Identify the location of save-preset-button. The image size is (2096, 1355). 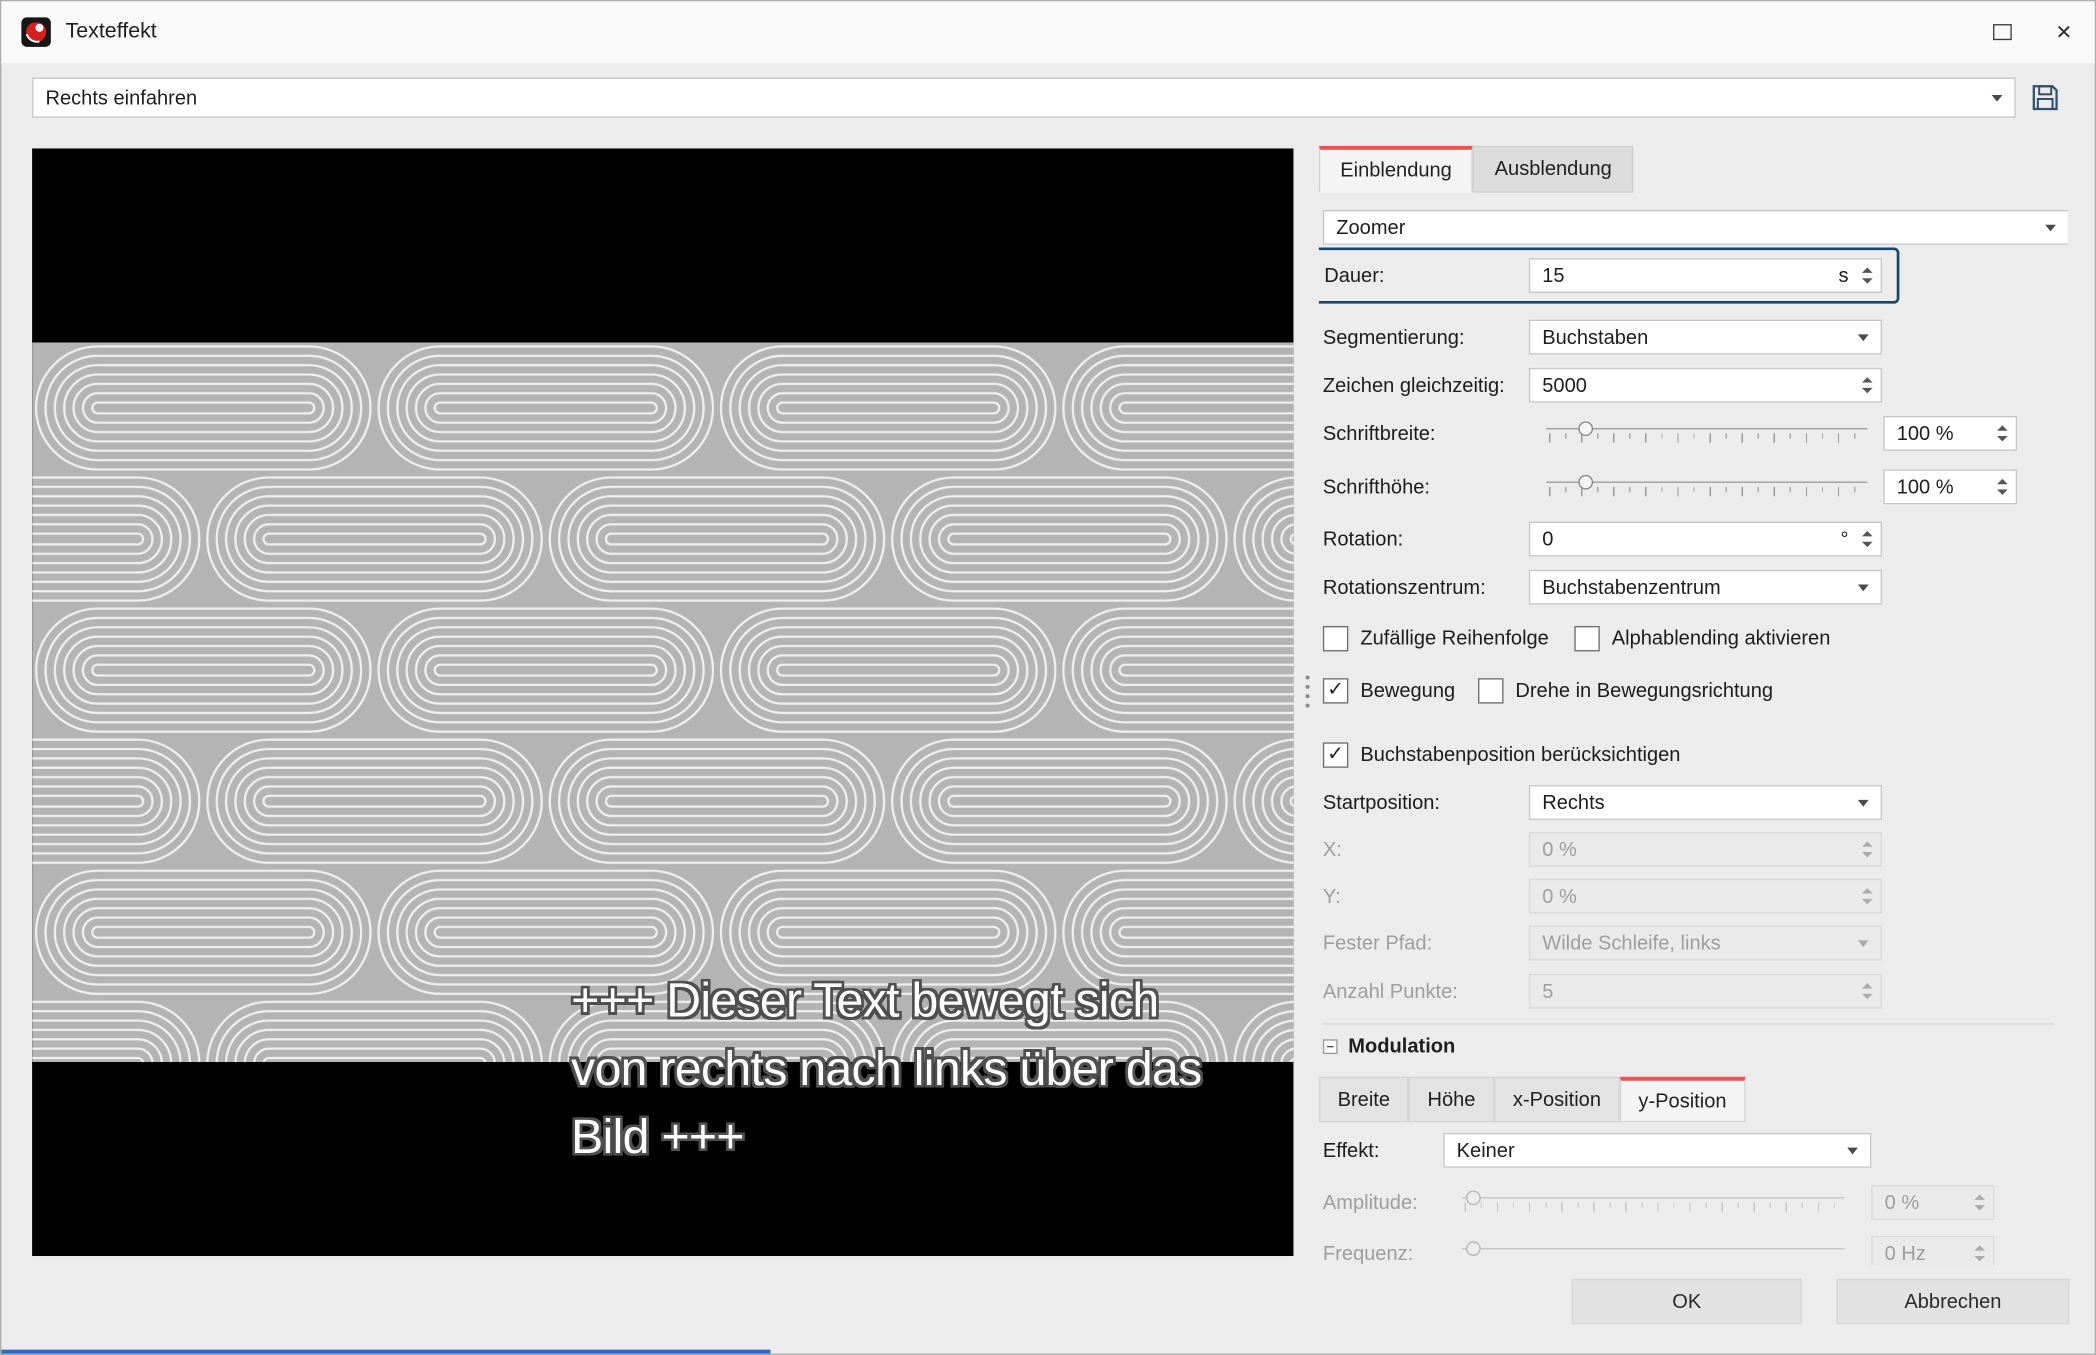
(2045, 98).